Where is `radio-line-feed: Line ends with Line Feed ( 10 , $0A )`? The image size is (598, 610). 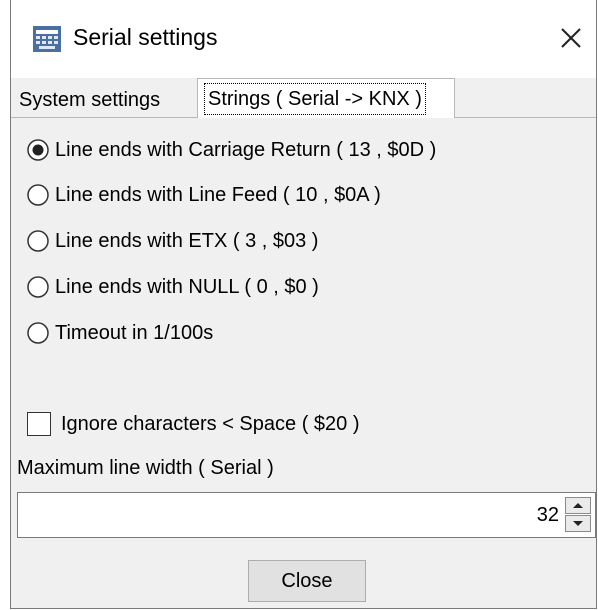
radio-line-feed: Line ends with Line Feed ( 10 , $0A ) is located at coordinates (204, 195).